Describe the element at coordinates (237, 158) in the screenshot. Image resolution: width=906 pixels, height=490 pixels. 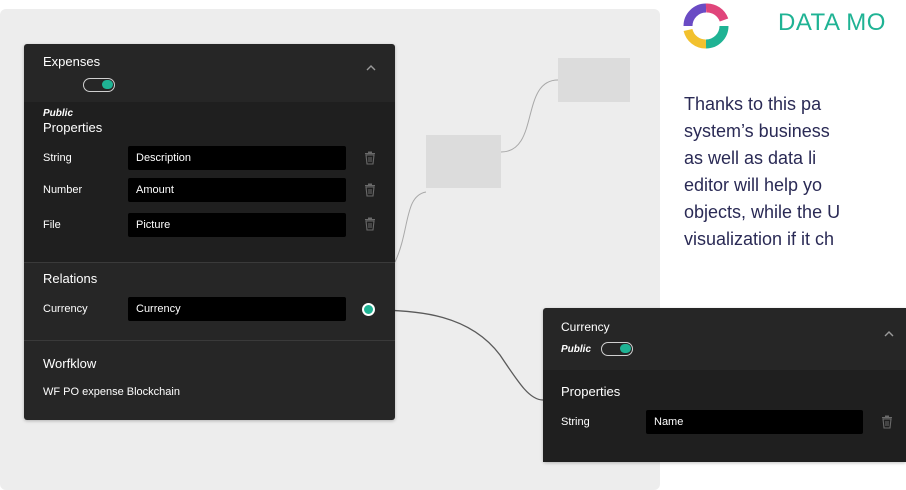
I see `property-name-field: Description` at that location.